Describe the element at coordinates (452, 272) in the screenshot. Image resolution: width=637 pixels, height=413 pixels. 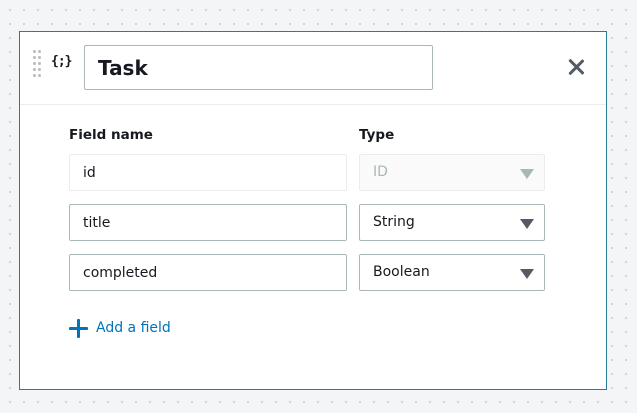
I see `field-type-select-completed: Boolean` at that location.